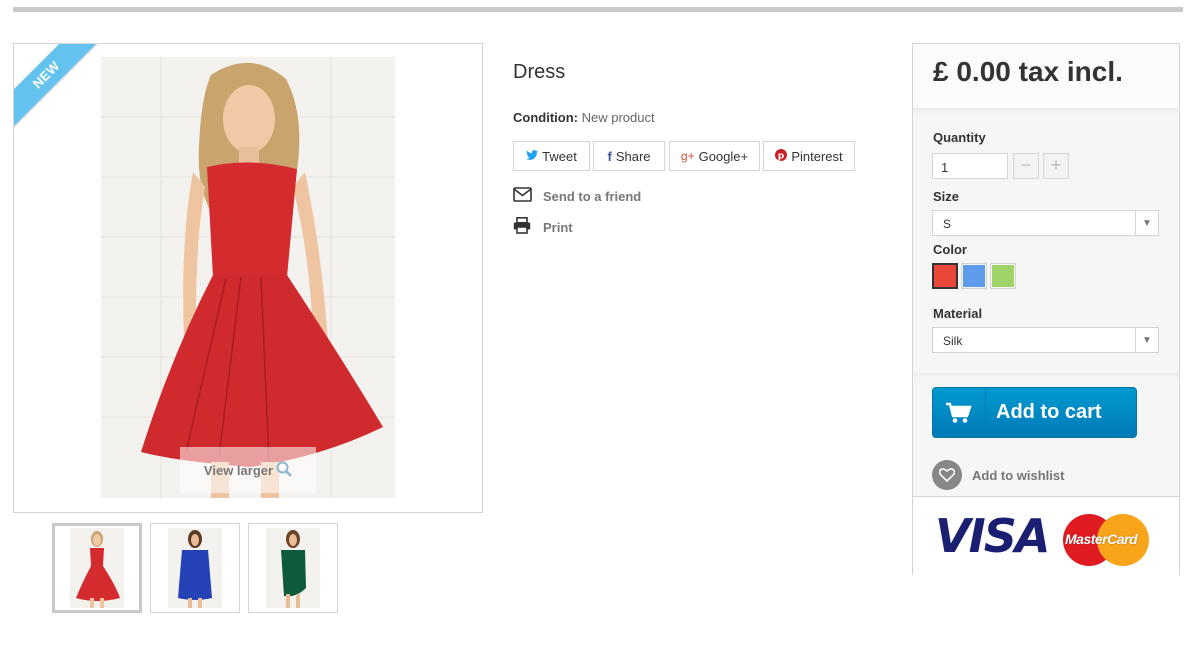  I want to click on share-button: f Share, so click(629, 156).